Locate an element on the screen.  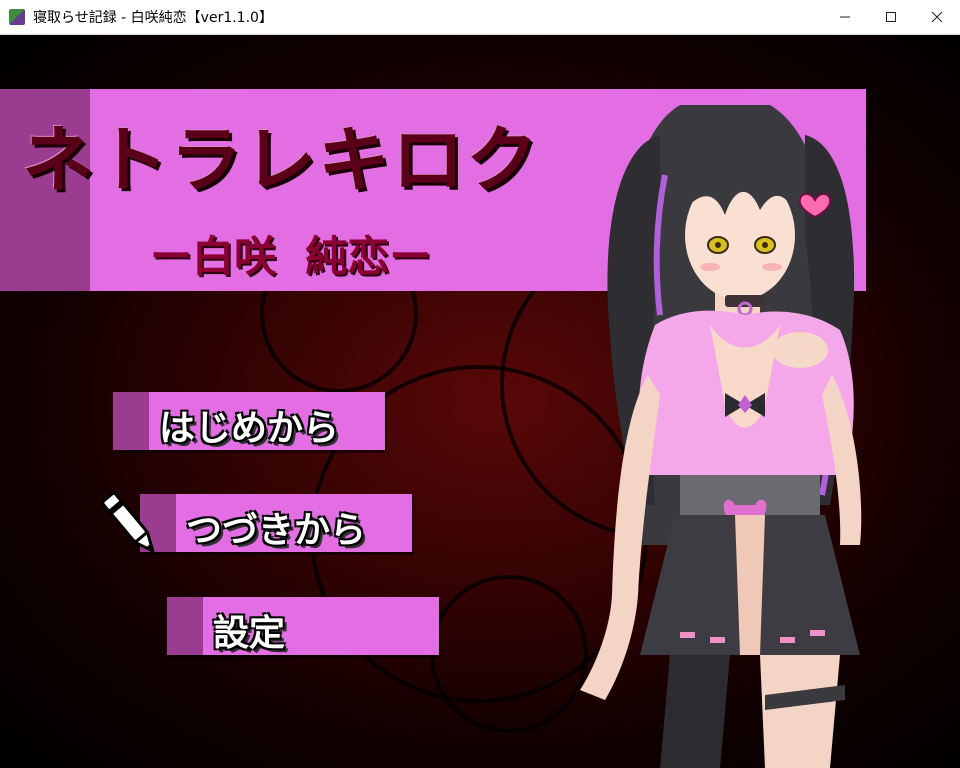
continue-button: つづきから is located at coordinates (276, 523).